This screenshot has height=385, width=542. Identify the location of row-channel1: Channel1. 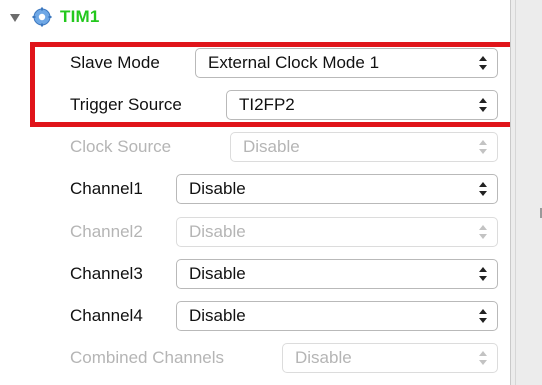
(106, 189).